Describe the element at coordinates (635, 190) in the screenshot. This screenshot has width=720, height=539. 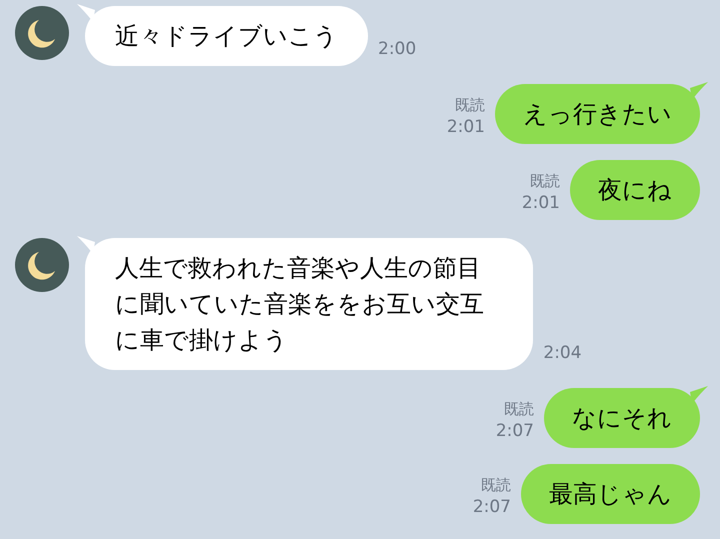
I see `message-bubble: 夜にね` at that location.